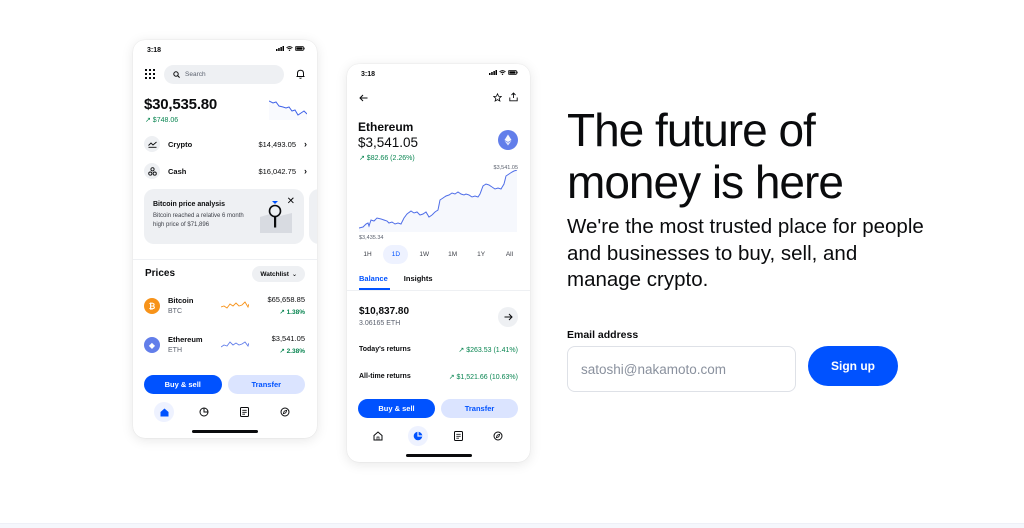  Describe the element at coordinates (452, 254) in the screenshot. I see `range-1m: 1M` at that location.